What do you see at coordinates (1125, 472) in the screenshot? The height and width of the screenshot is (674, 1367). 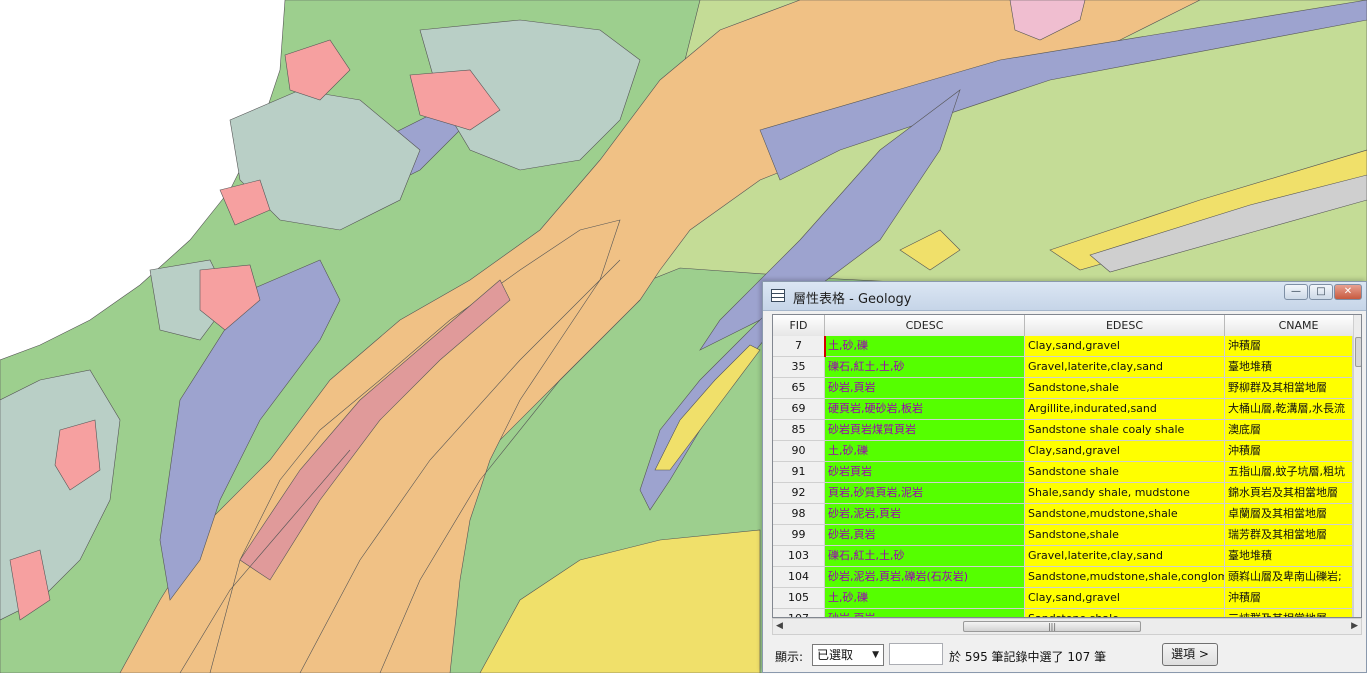 I see `cell-edesc: Sandstone shale` at bounding box center [1125, 472].